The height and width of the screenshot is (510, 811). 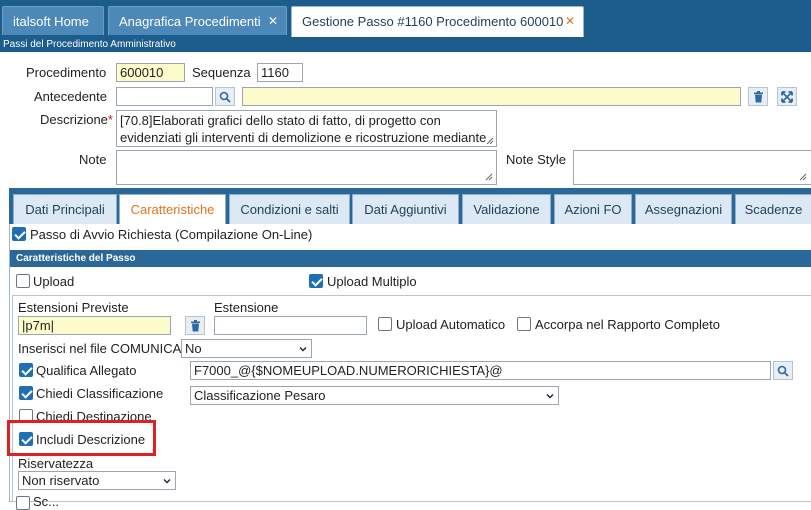 I want to click on select-value: Non riservato, so click(x=61, y=480).